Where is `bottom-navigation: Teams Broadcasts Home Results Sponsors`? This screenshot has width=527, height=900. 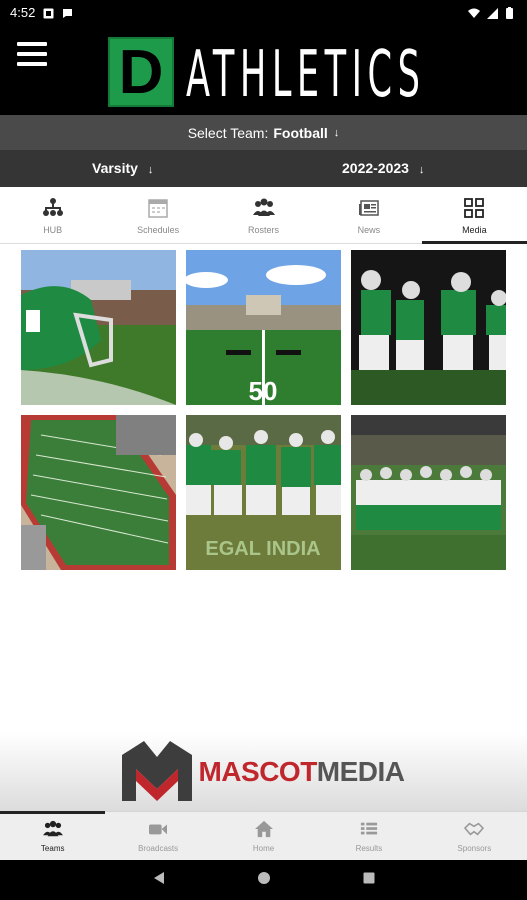 bottom-navigation: Teams Broadcasts Home Results Sponsors is located at coordinates (263, 835).